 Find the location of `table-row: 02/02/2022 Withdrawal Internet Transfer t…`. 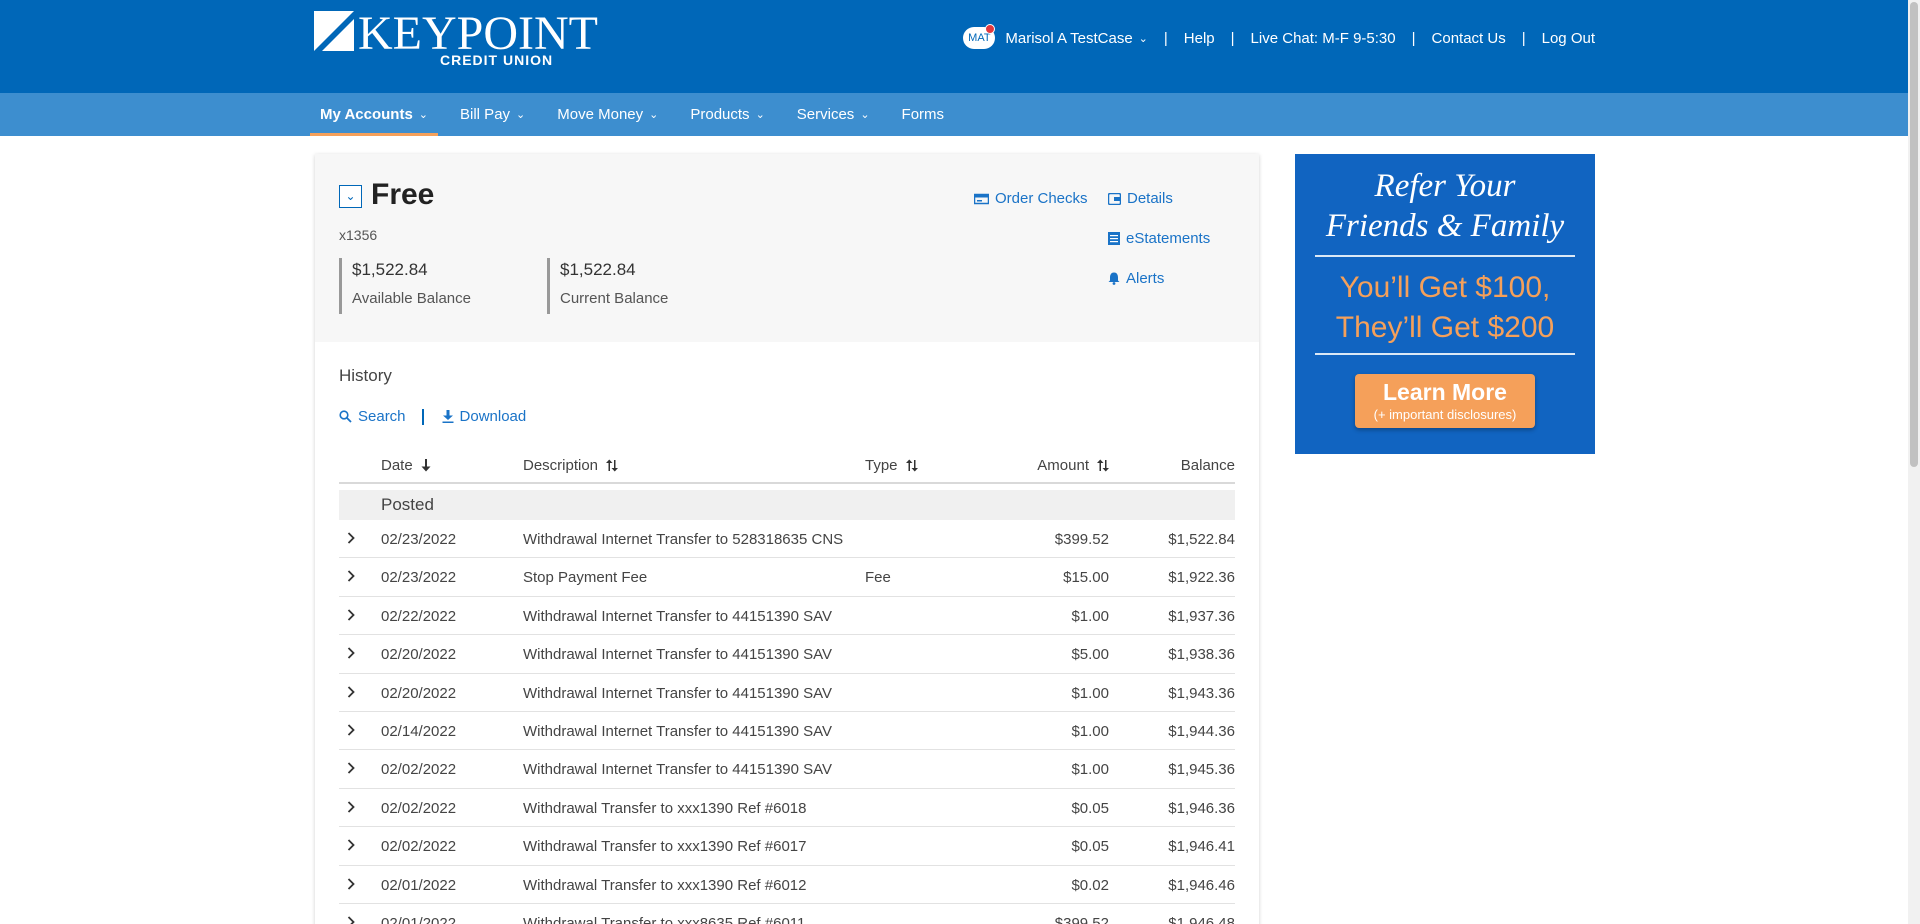

table-row: 02/02/2022 Withdrawal Internet Transfer t… is located at coordinates (787, 769).